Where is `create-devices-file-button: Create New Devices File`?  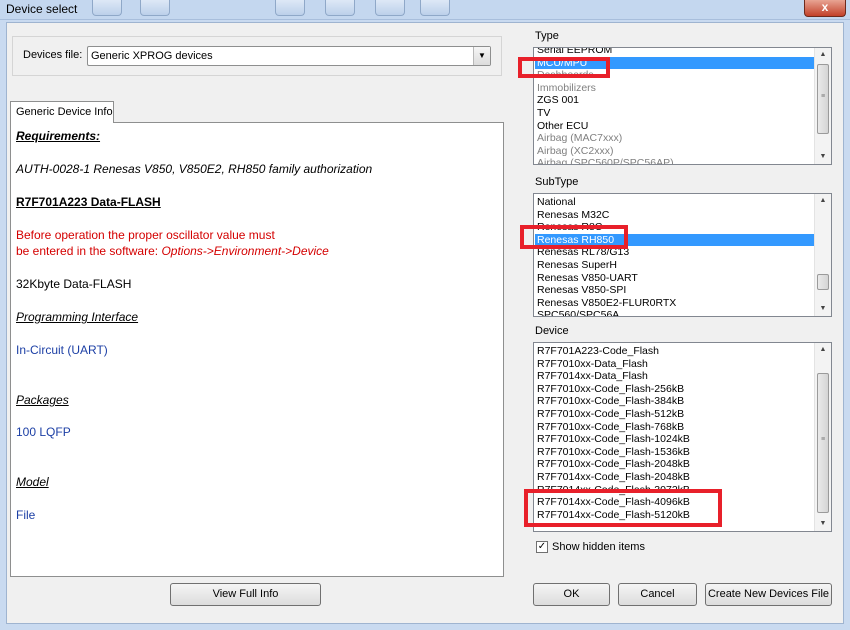 create-devices-file-button: Create New Devices File is located at coordinates (768, 594).